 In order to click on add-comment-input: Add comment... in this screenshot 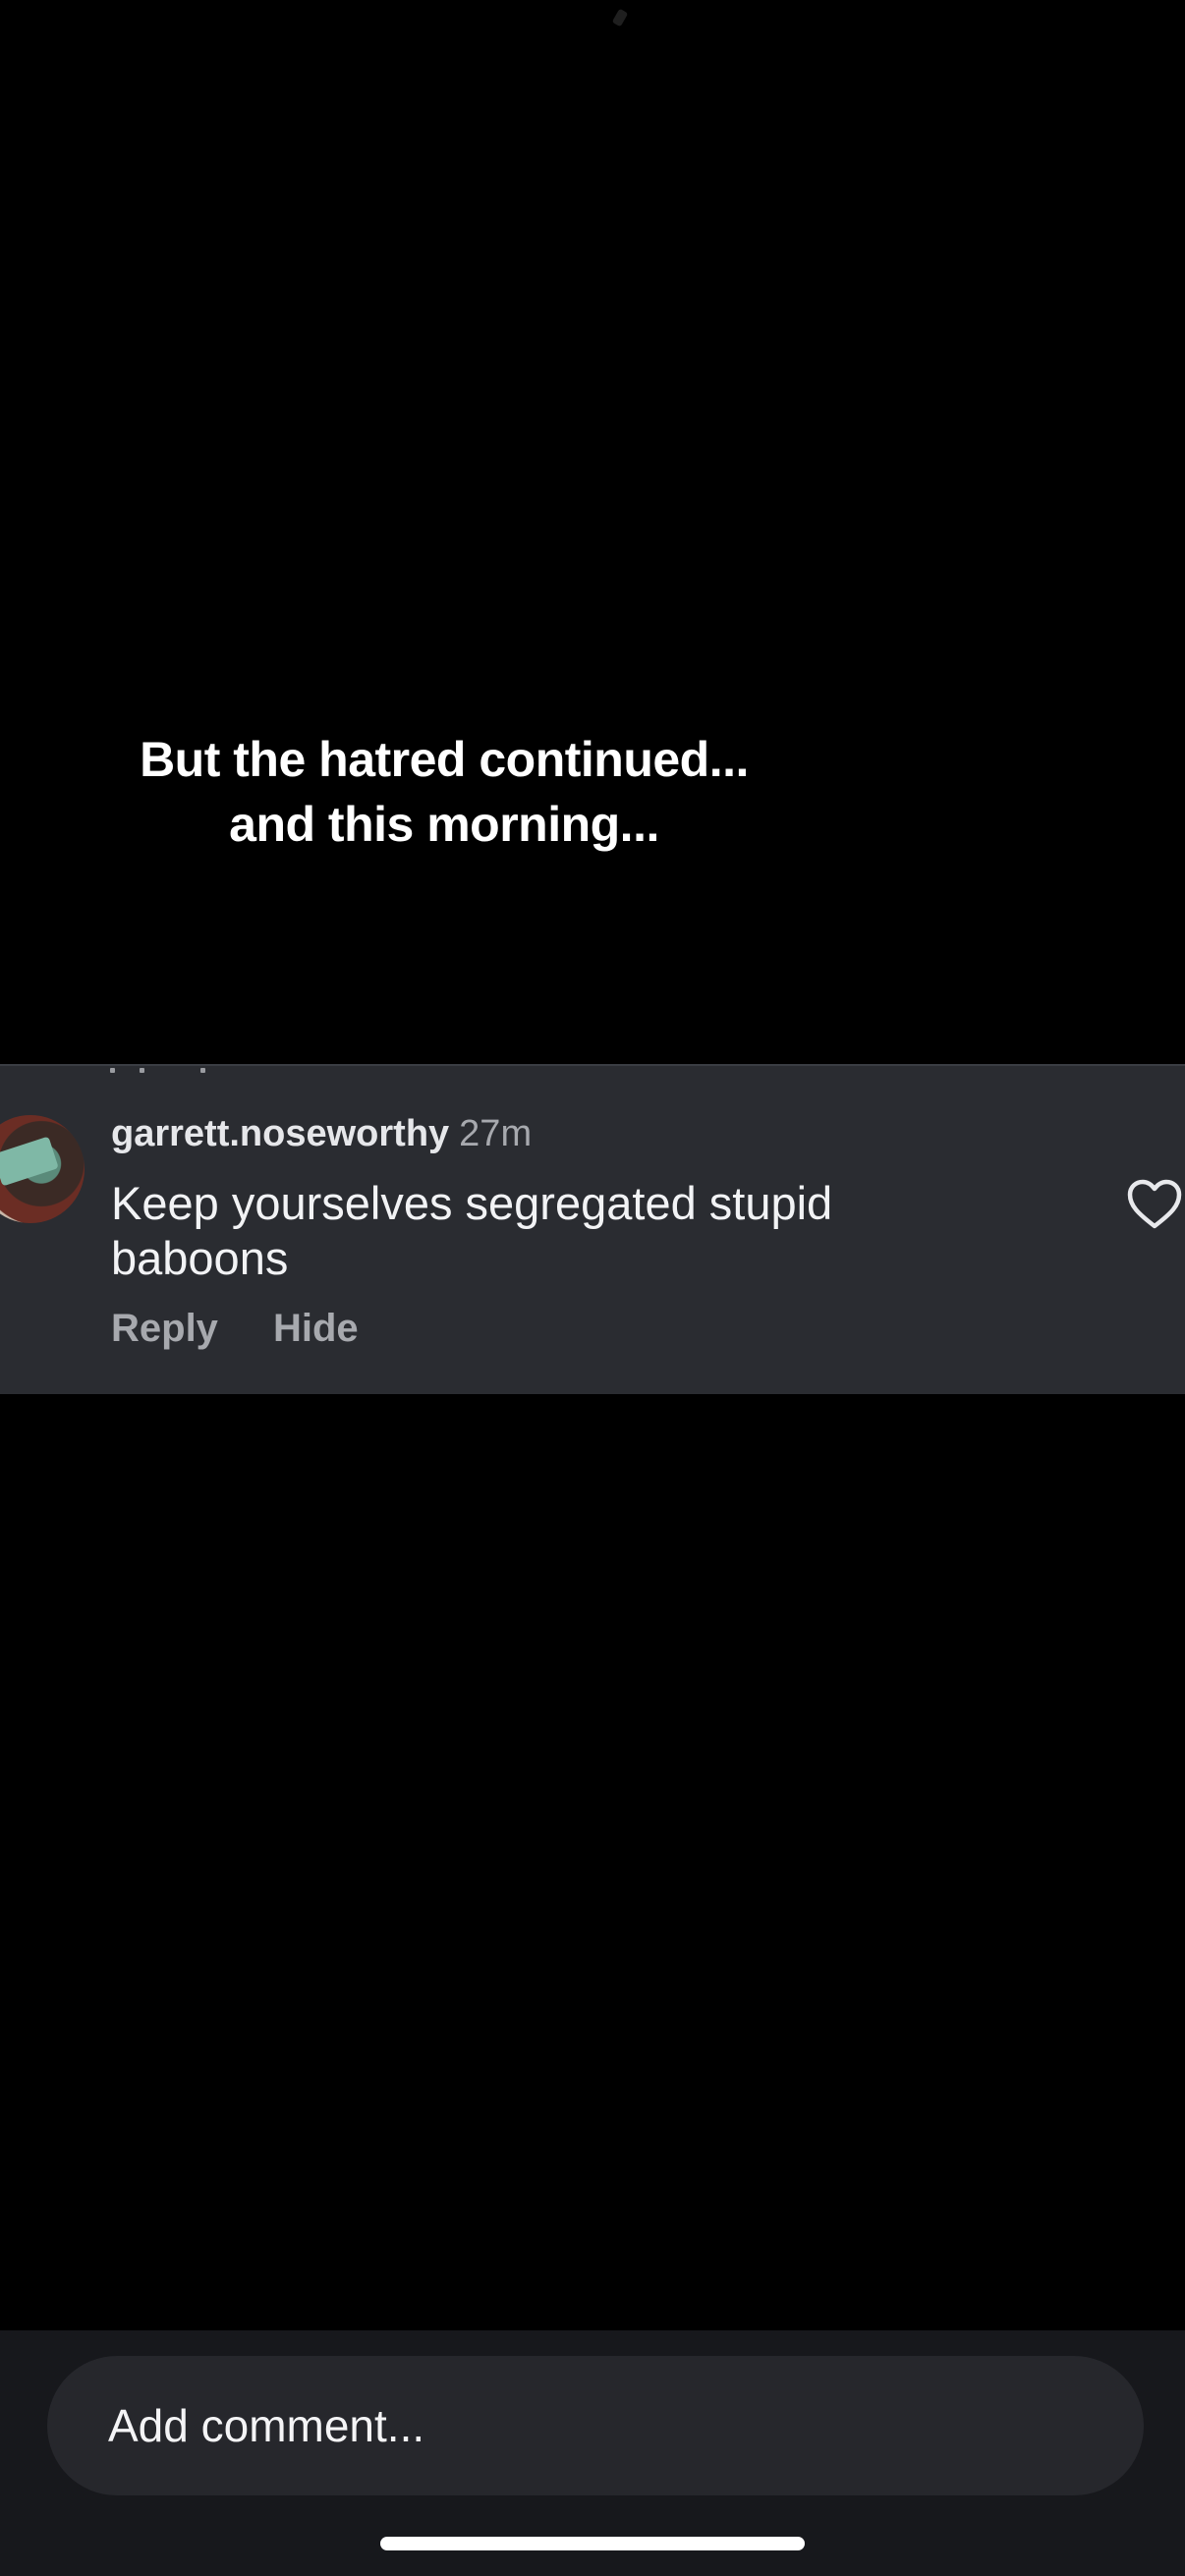, I will do `click(596, 2425)`.